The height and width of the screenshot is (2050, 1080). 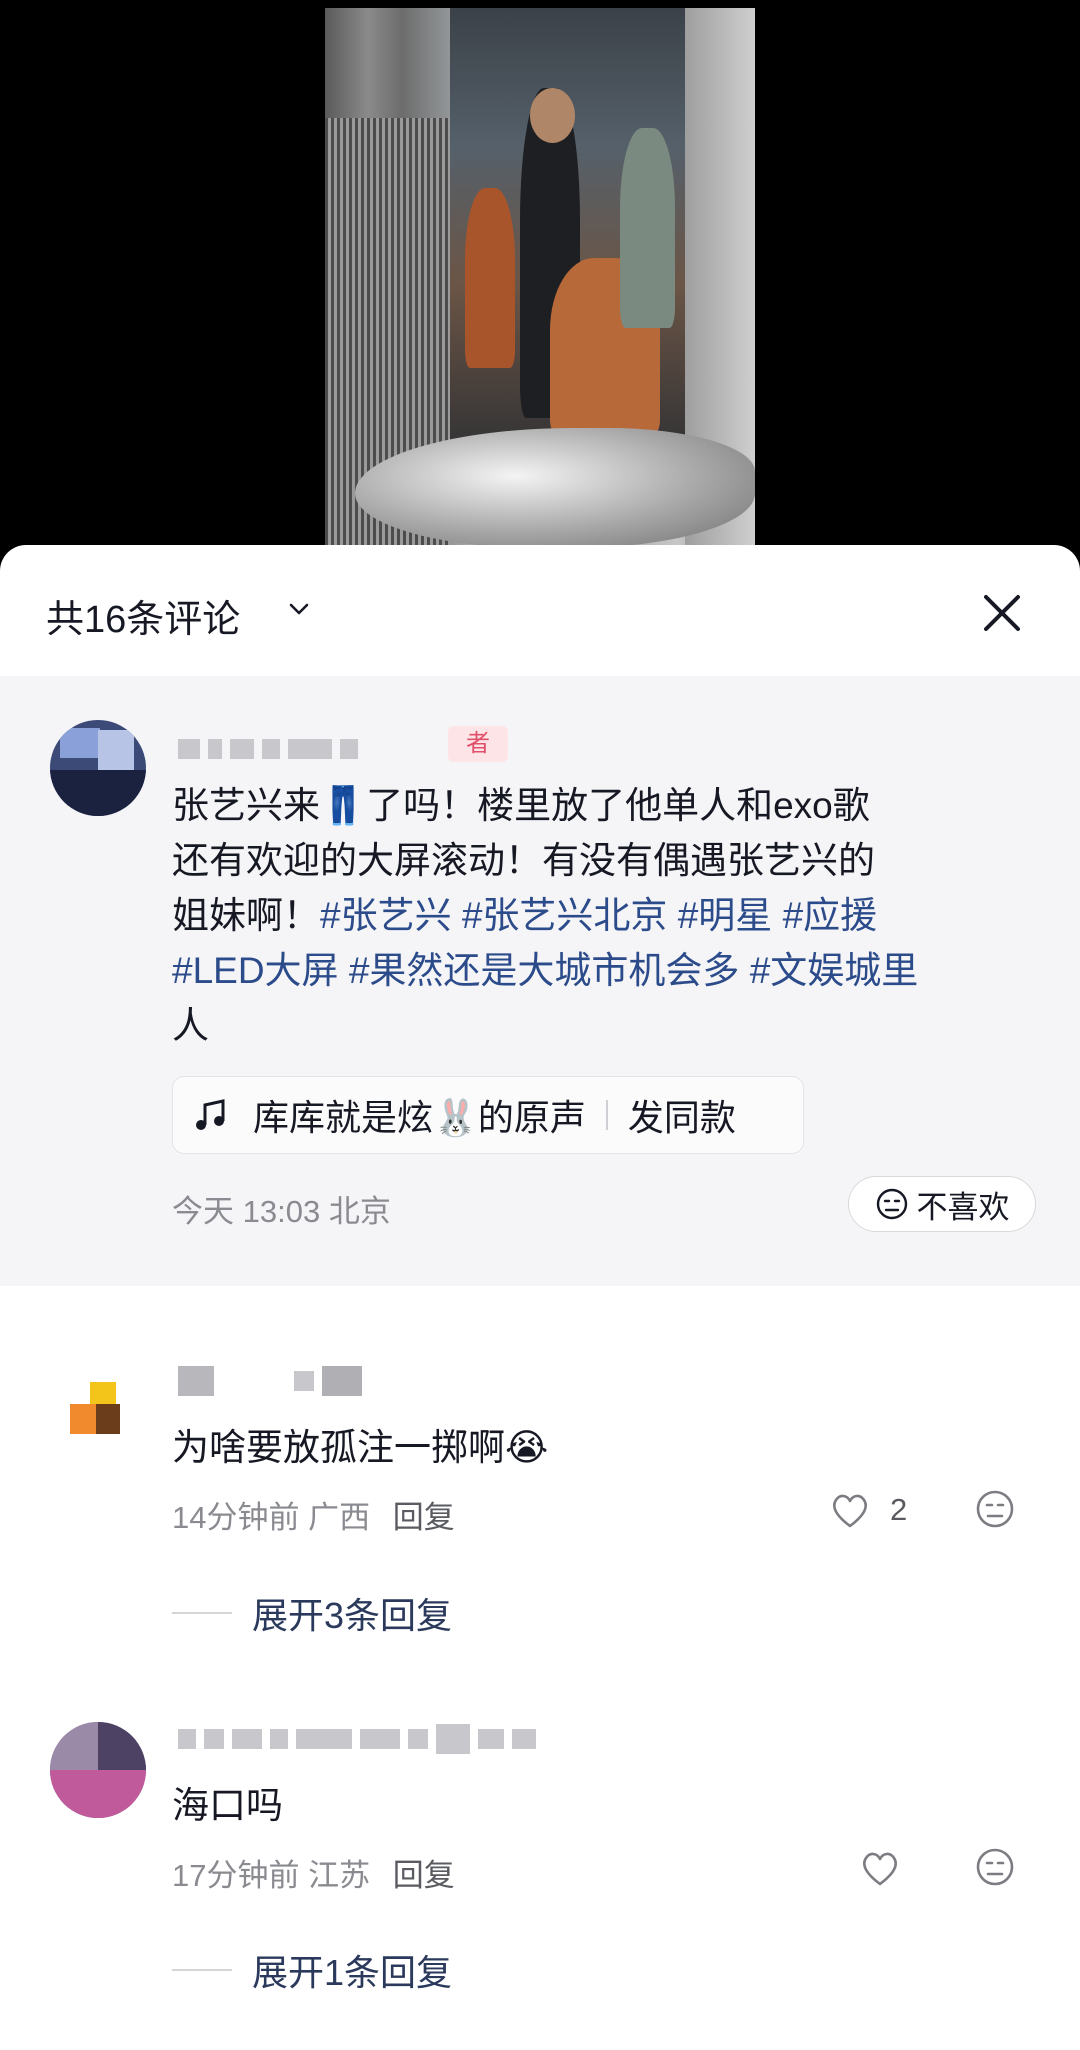 I want to click on chevron-down-icon, so click(x=299, y=609).